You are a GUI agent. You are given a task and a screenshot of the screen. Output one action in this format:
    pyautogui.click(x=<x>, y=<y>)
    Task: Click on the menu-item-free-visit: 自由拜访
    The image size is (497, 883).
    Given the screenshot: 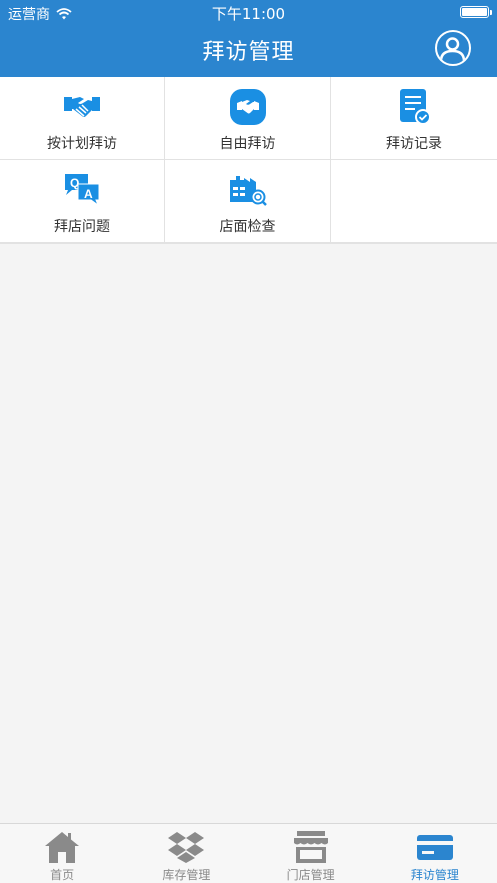 What is the action you would take?
    pyautogui.click(x=248, y=118)
    